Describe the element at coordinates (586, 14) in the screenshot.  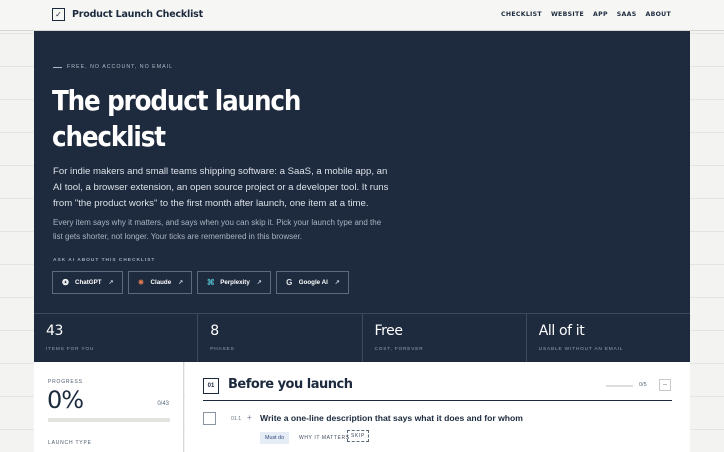
I see `main-nav: CHECKLIST WEBSITE APP SAAS ABOUT` at that location.